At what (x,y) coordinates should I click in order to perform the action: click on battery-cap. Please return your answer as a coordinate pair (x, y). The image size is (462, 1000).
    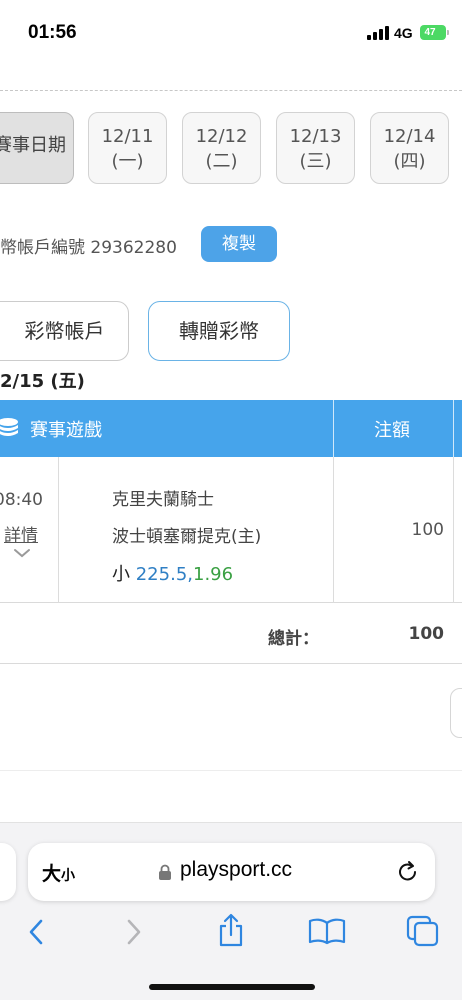
    Looking at the image, I should click on (448, 32).